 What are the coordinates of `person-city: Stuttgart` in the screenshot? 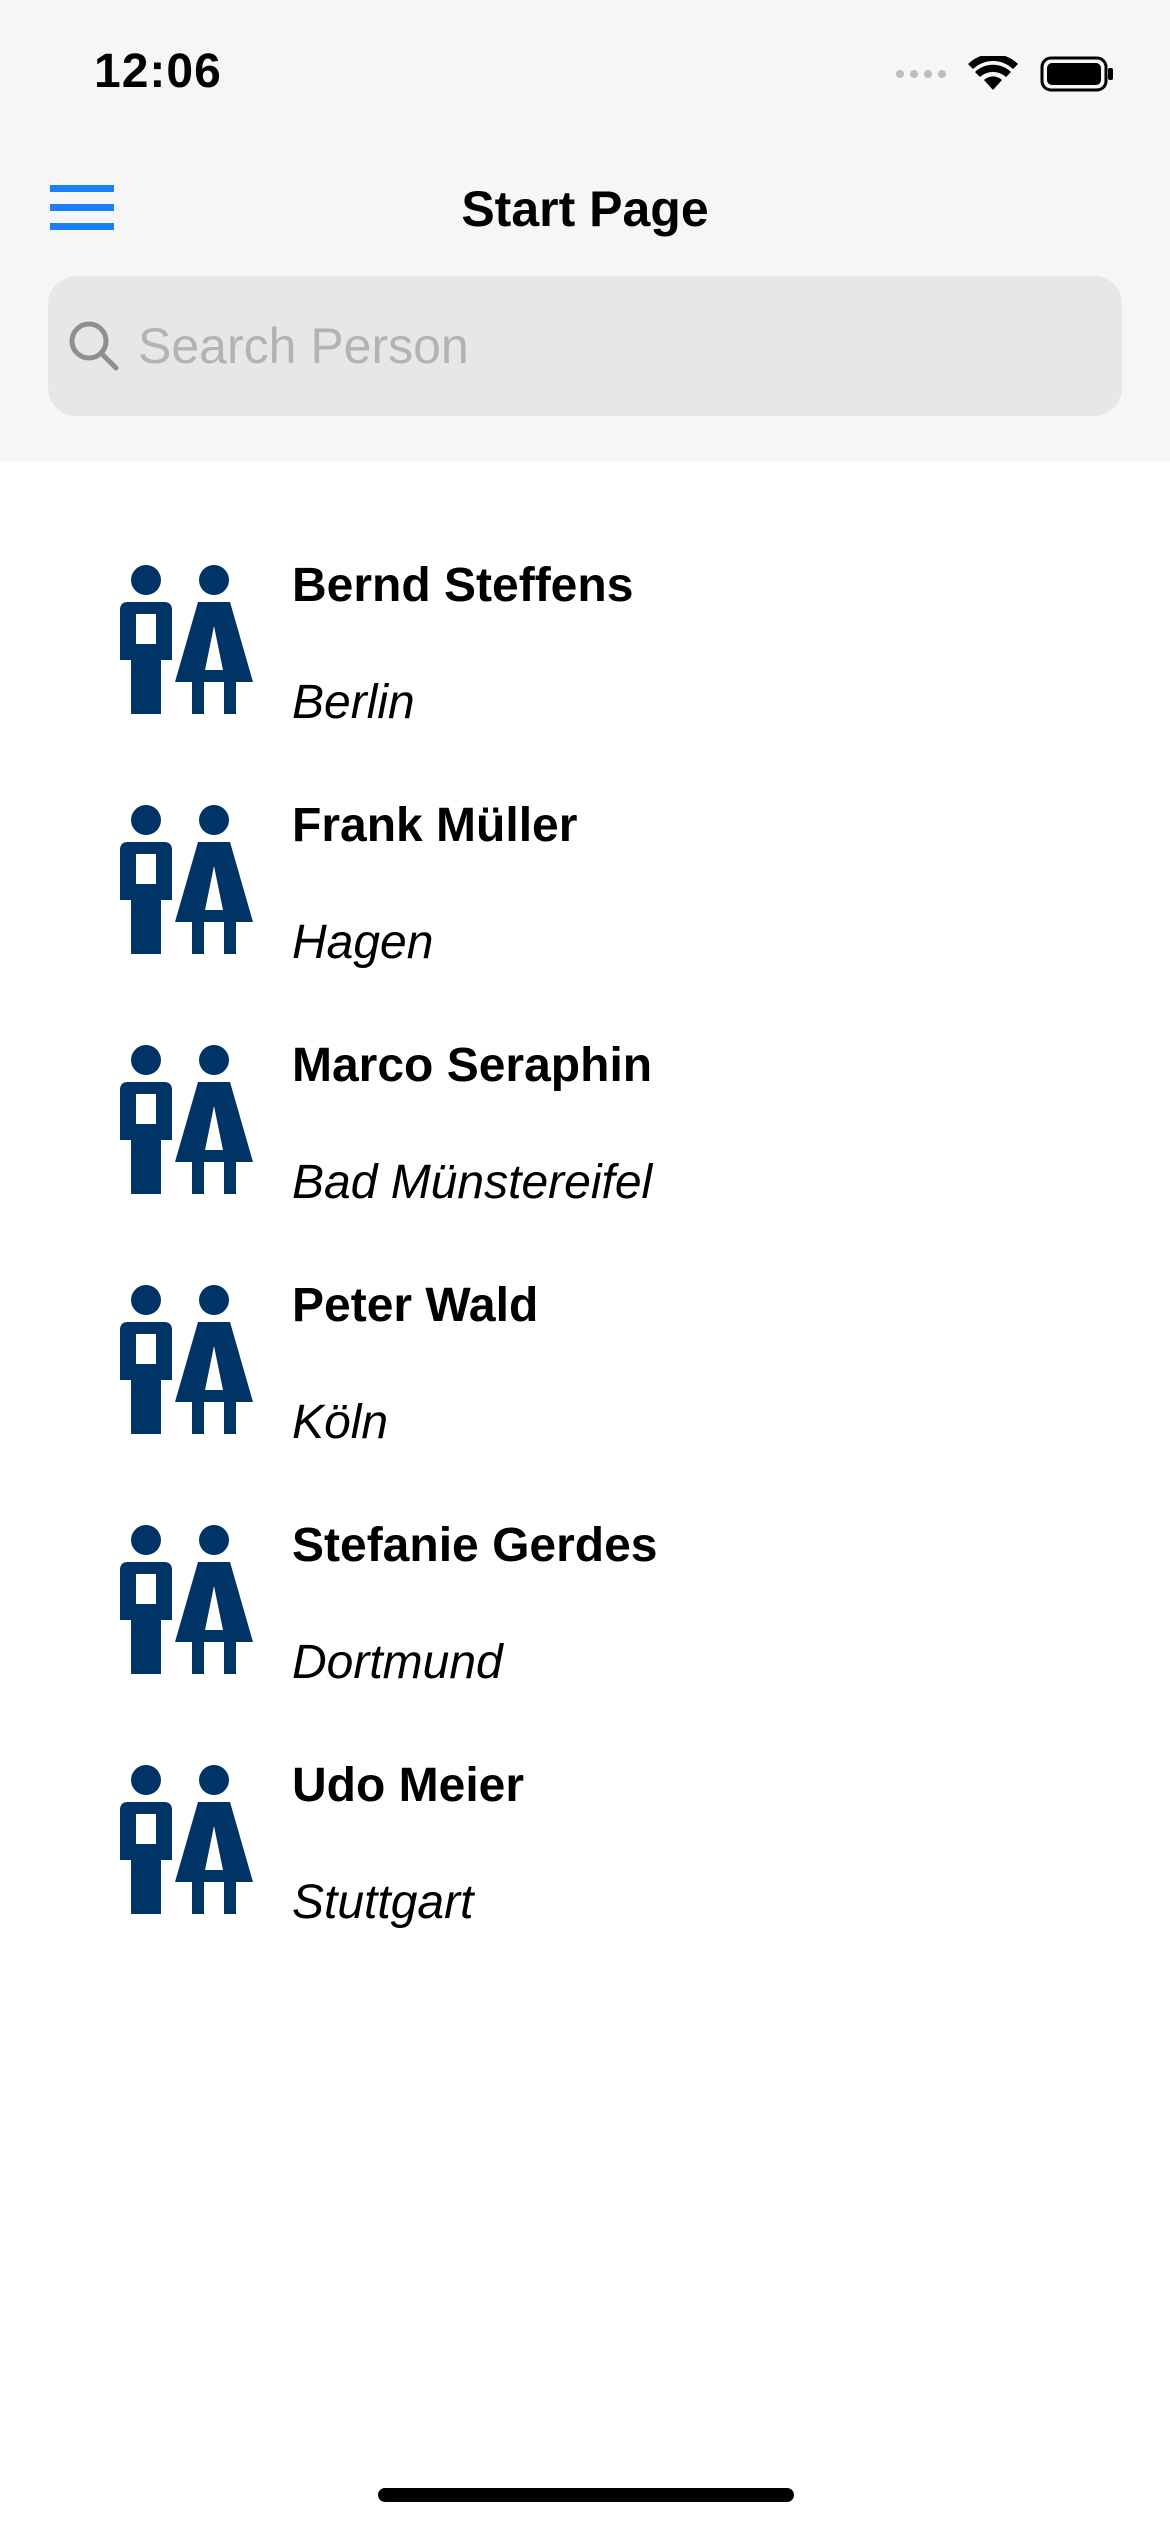 It's located at (383, 1902).